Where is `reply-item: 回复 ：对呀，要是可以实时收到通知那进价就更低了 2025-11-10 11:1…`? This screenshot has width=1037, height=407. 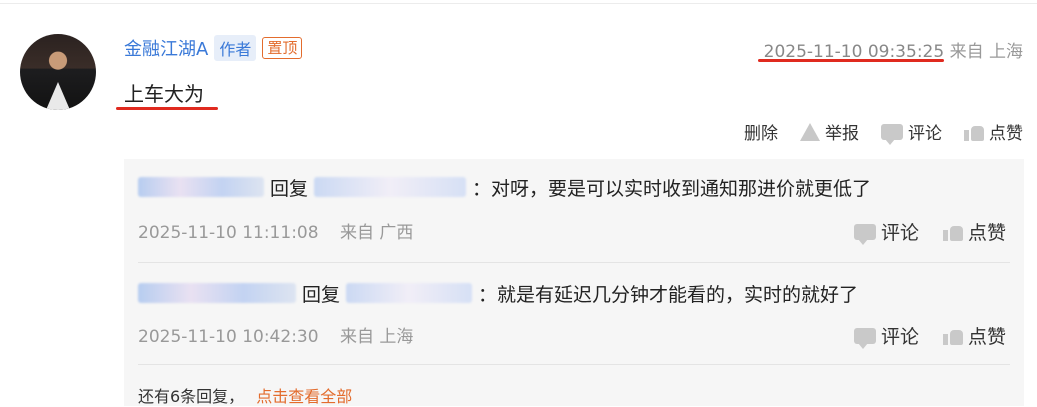
reply-item: 回复 ：对呀，要是可以实时收到通知那进价就更低了 2025-11-10 11:1… is located at coordinates (574, 209).